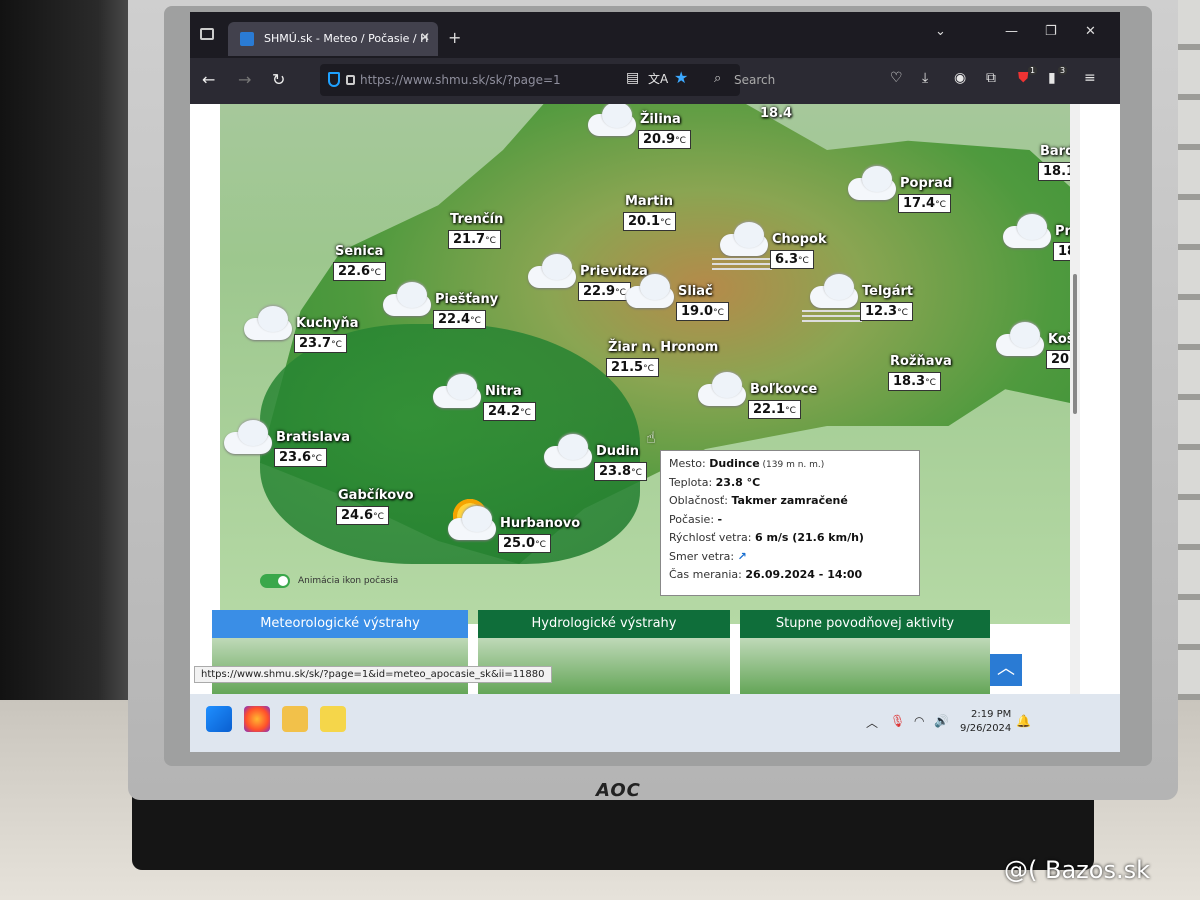  What do you see at coordinates (649, 221) in the screenshot?
I see `temperature-label: 20.1°C` at bounding box center [649, 221].